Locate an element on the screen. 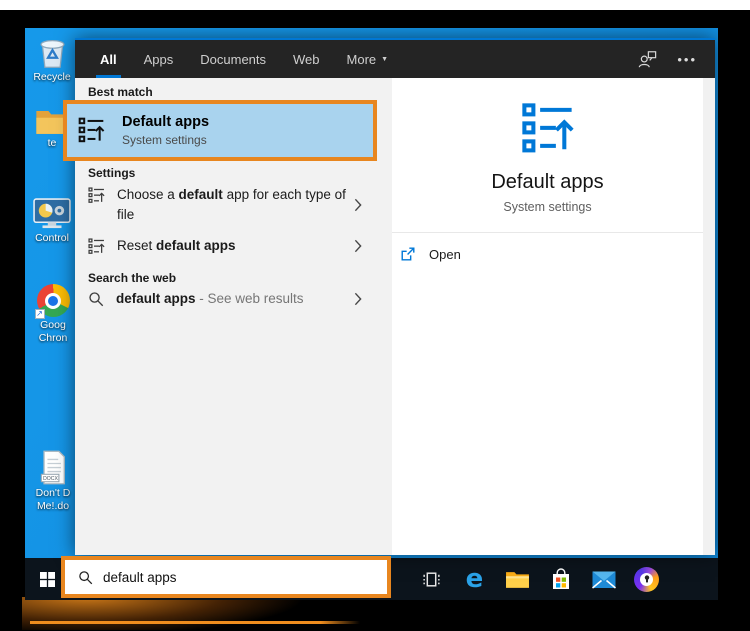  docx-badge: DOCX is located at coordinates (50, 479).